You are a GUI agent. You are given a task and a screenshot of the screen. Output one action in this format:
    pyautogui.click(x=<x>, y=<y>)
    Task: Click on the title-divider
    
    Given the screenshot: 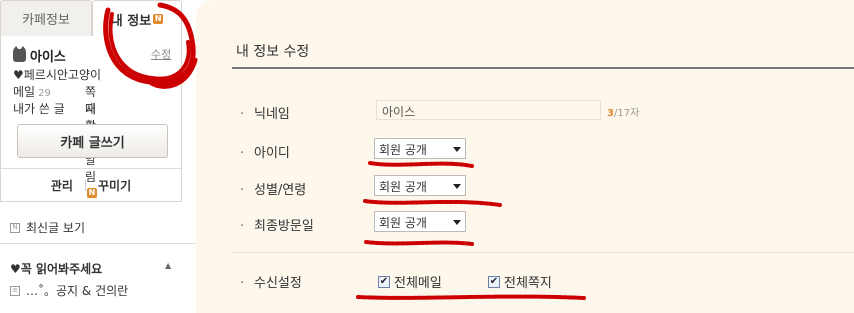 What is the action you would take?
    pyautogui.click(x=543, y=68)
    